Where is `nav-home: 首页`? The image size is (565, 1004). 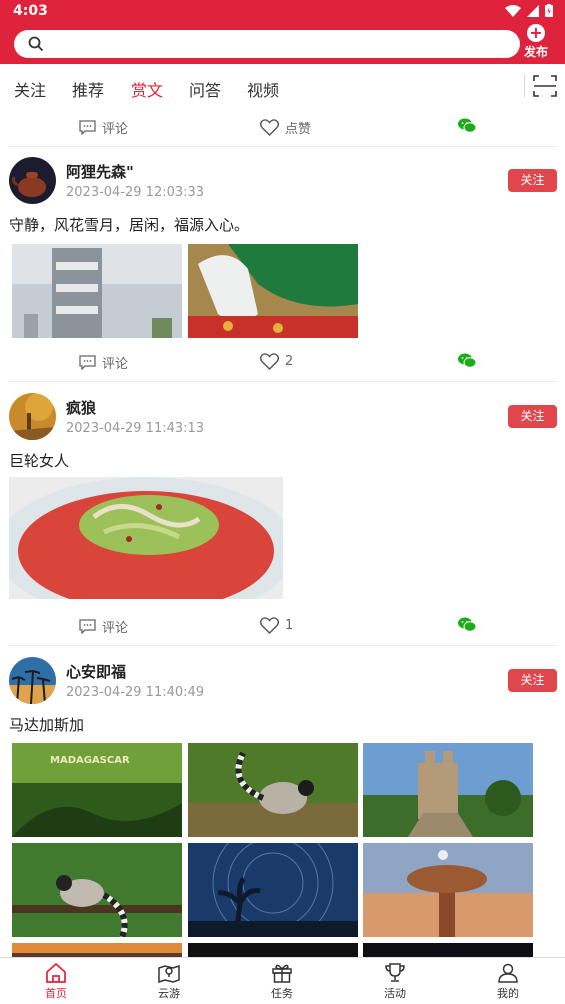
nav-home: 首页 is located at coordinates (56, 982).